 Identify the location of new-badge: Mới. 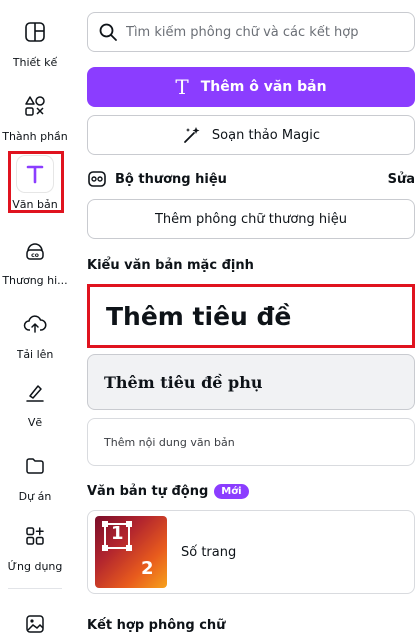
(231, 491).